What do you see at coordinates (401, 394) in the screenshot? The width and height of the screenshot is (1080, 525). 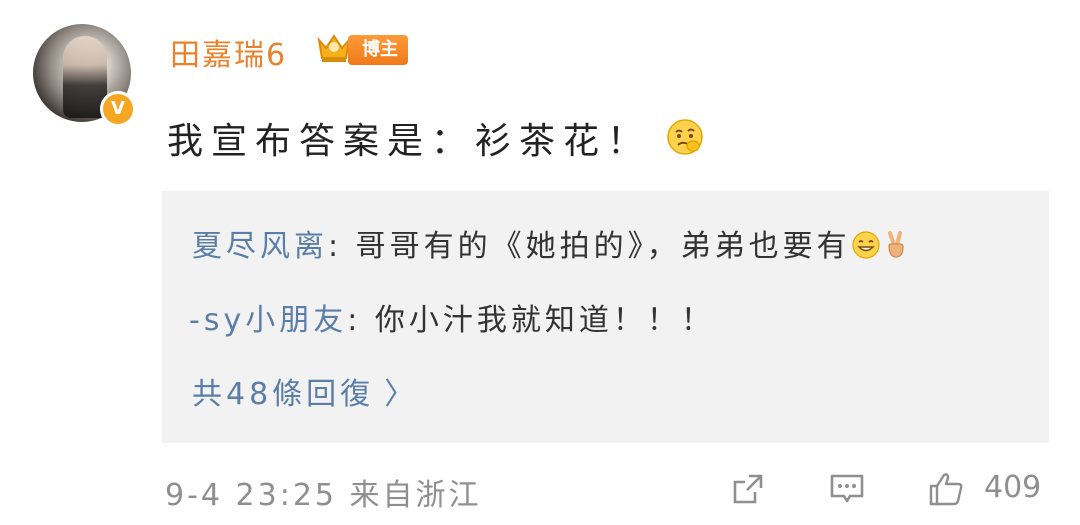 I see `chevron-right-icon: 〉` at bounding box center [401, 394].